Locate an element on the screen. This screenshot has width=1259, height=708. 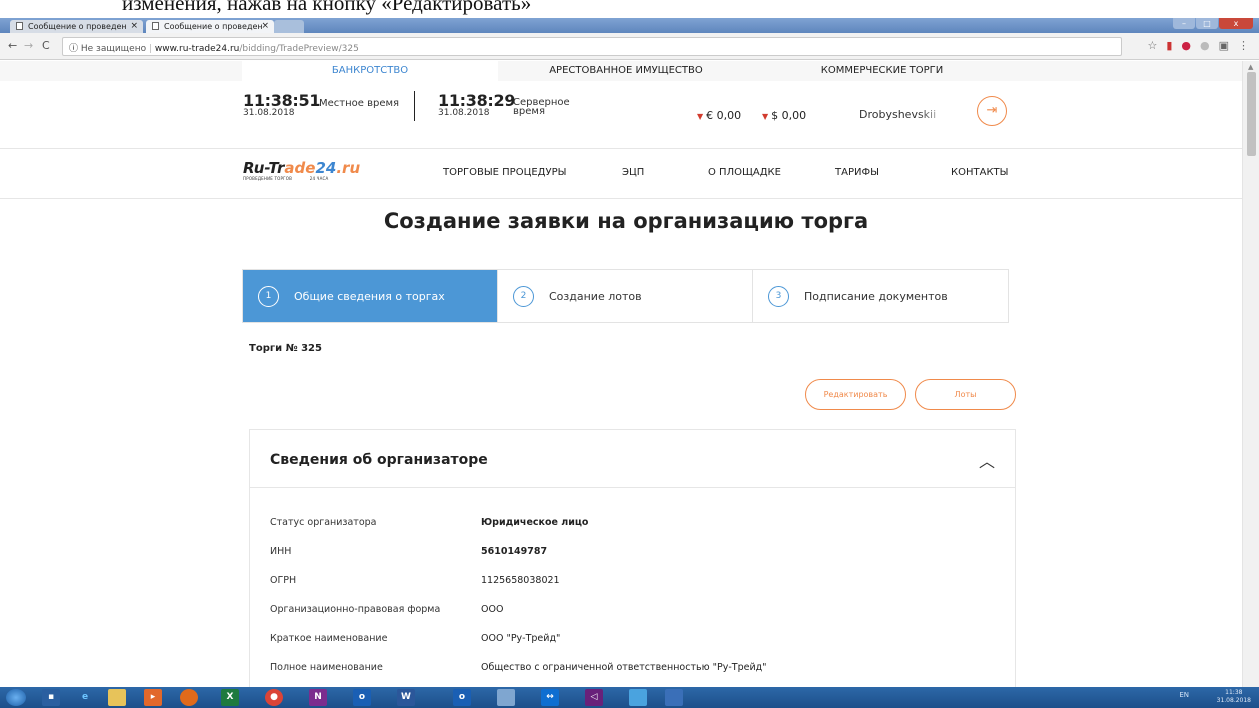
lots-button: Лоты is located at coordinates (965, 394).